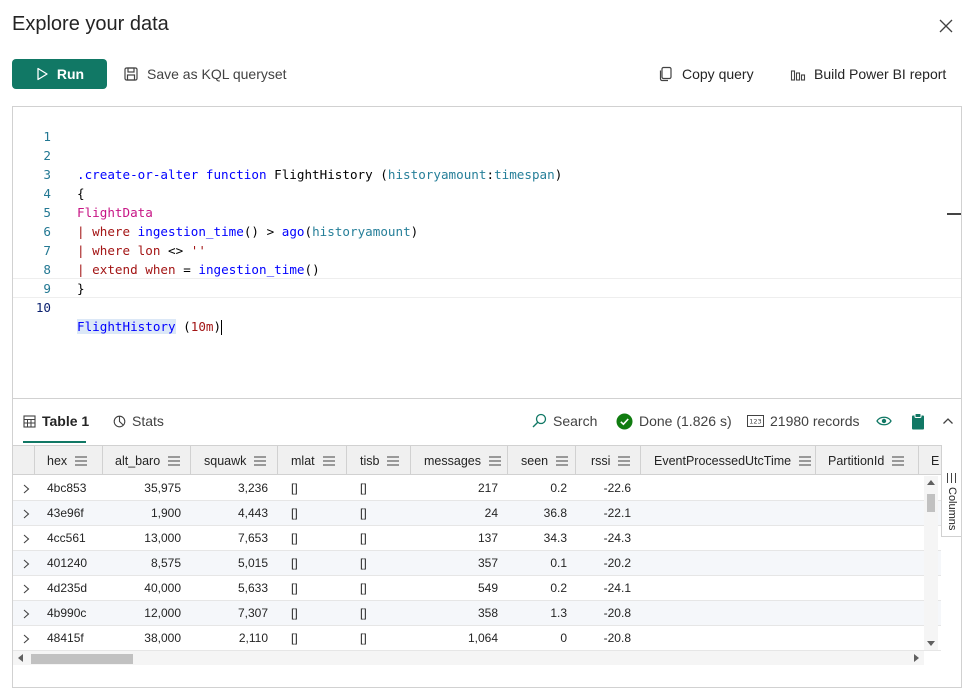  Describe the element at coordinates (82, 659) in the screenshot. I see `horizontal-scroll-thumb` at that location.